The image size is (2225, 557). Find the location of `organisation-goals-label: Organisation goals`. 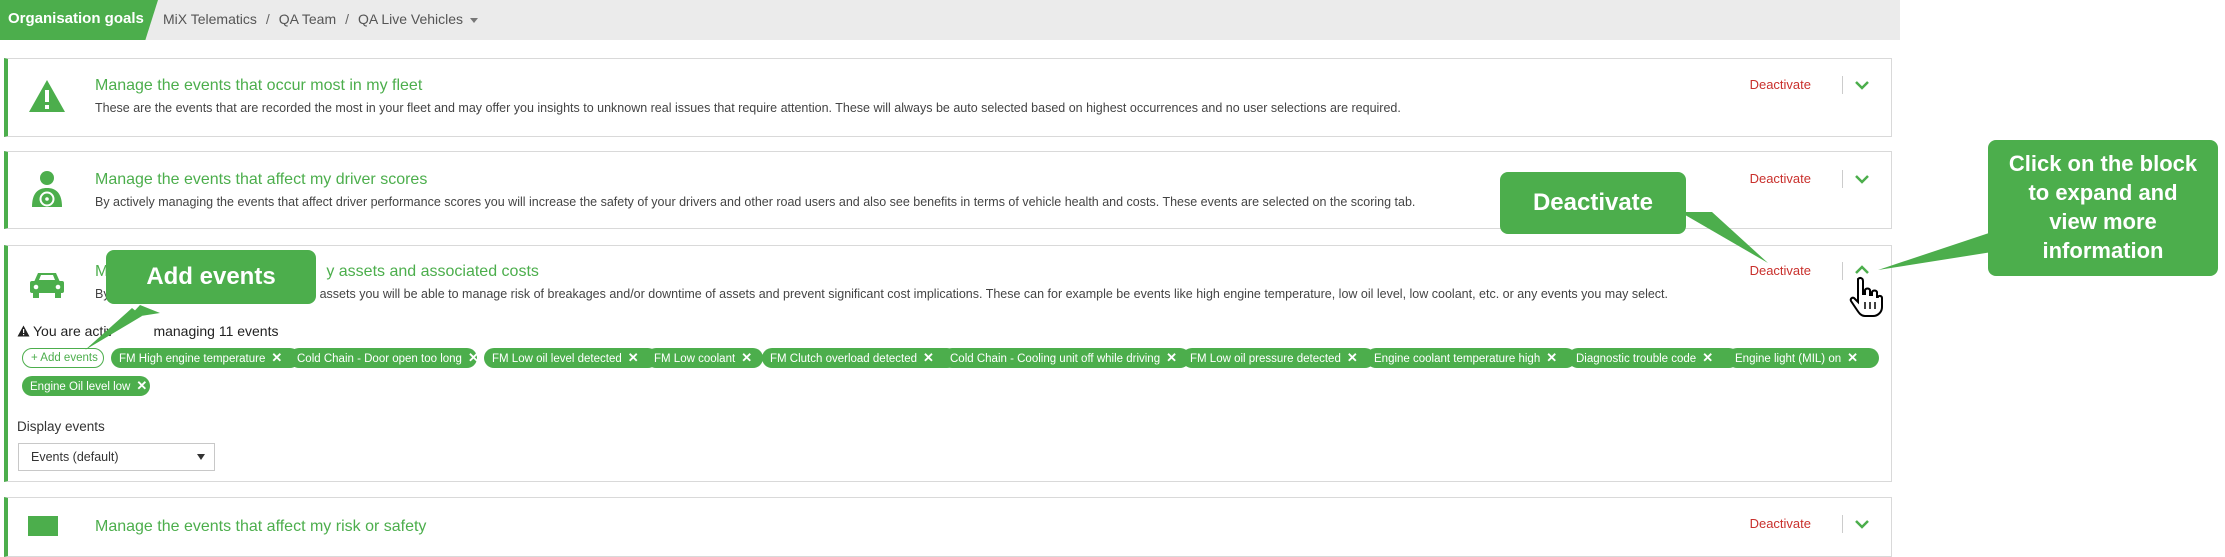

organisation-goals-label: Organisation goals is located at coordinates (76, 18).